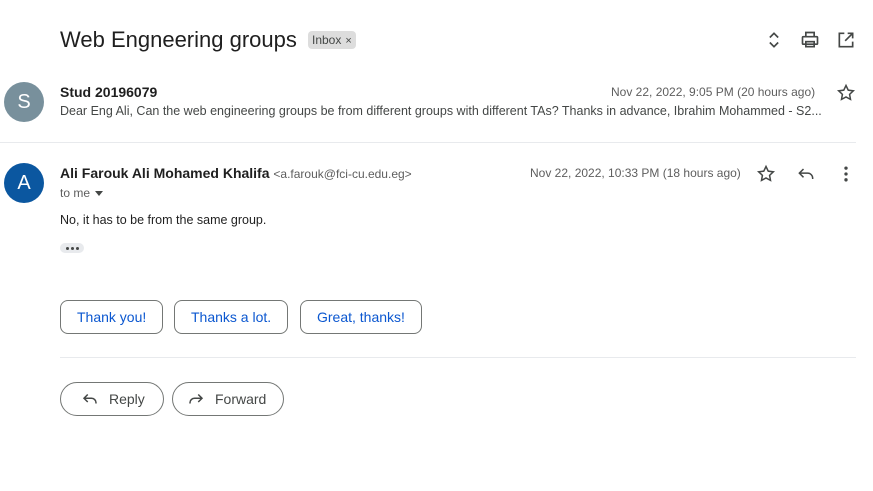  I want to click on forward-button: Forward, so click(228, 399).